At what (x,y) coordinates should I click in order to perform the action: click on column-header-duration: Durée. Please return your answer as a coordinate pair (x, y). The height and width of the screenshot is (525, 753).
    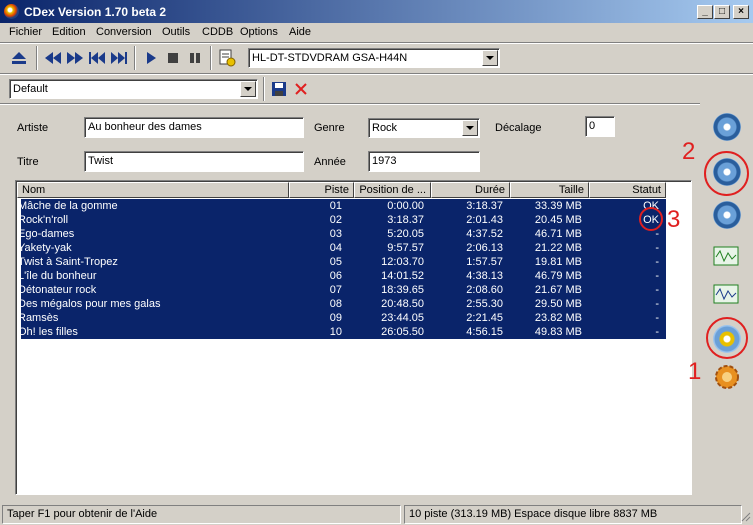
    Looking at the image, I should click on (470, 190).